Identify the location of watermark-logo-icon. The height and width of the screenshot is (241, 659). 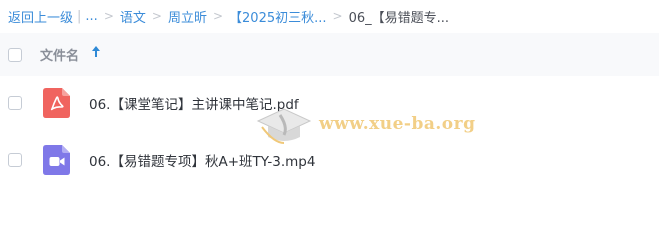
(284, 126).